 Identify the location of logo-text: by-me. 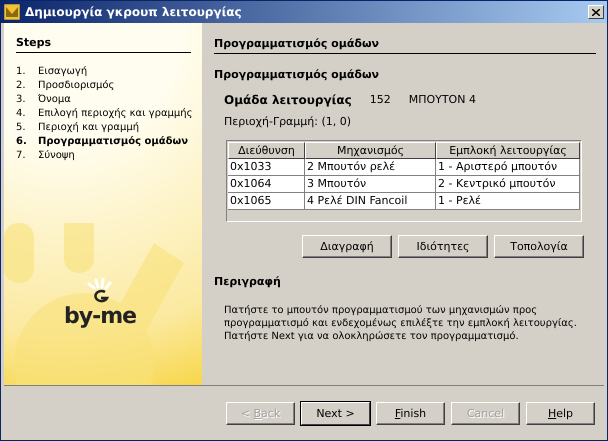
(100, 316).